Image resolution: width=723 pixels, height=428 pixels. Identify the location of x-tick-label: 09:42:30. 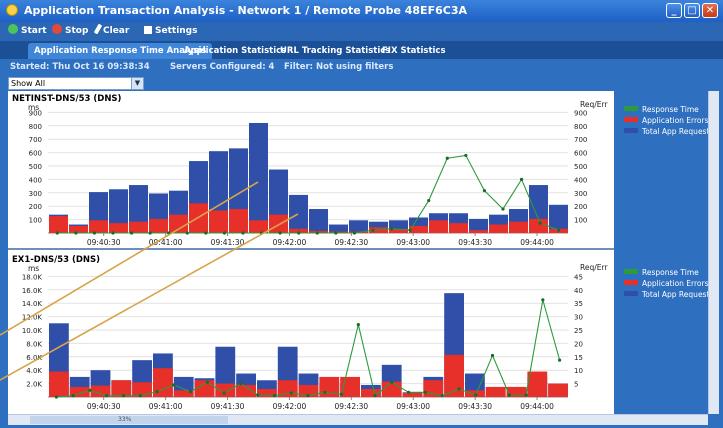
(351, 406).